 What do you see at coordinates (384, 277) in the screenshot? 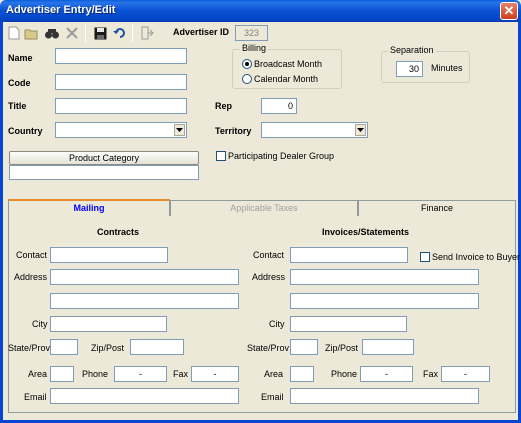
I see `invoices-address1-field` at bounding box center [384, 277].